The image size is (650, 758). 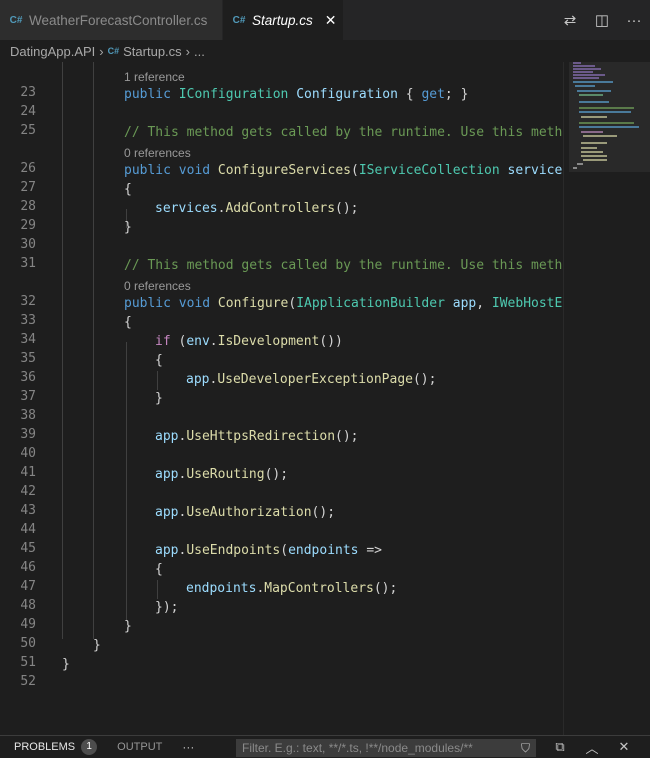 I want to click on code-line: app.UseDeveloperExceptionPage();, so click(x=311, y=379).